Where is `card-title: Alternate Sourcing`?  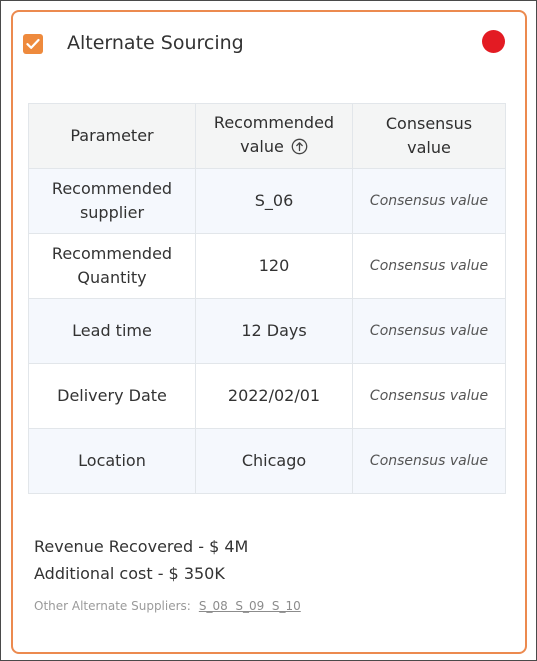 card-title: Alternate Sourcing is located at coordinates (155, 43).